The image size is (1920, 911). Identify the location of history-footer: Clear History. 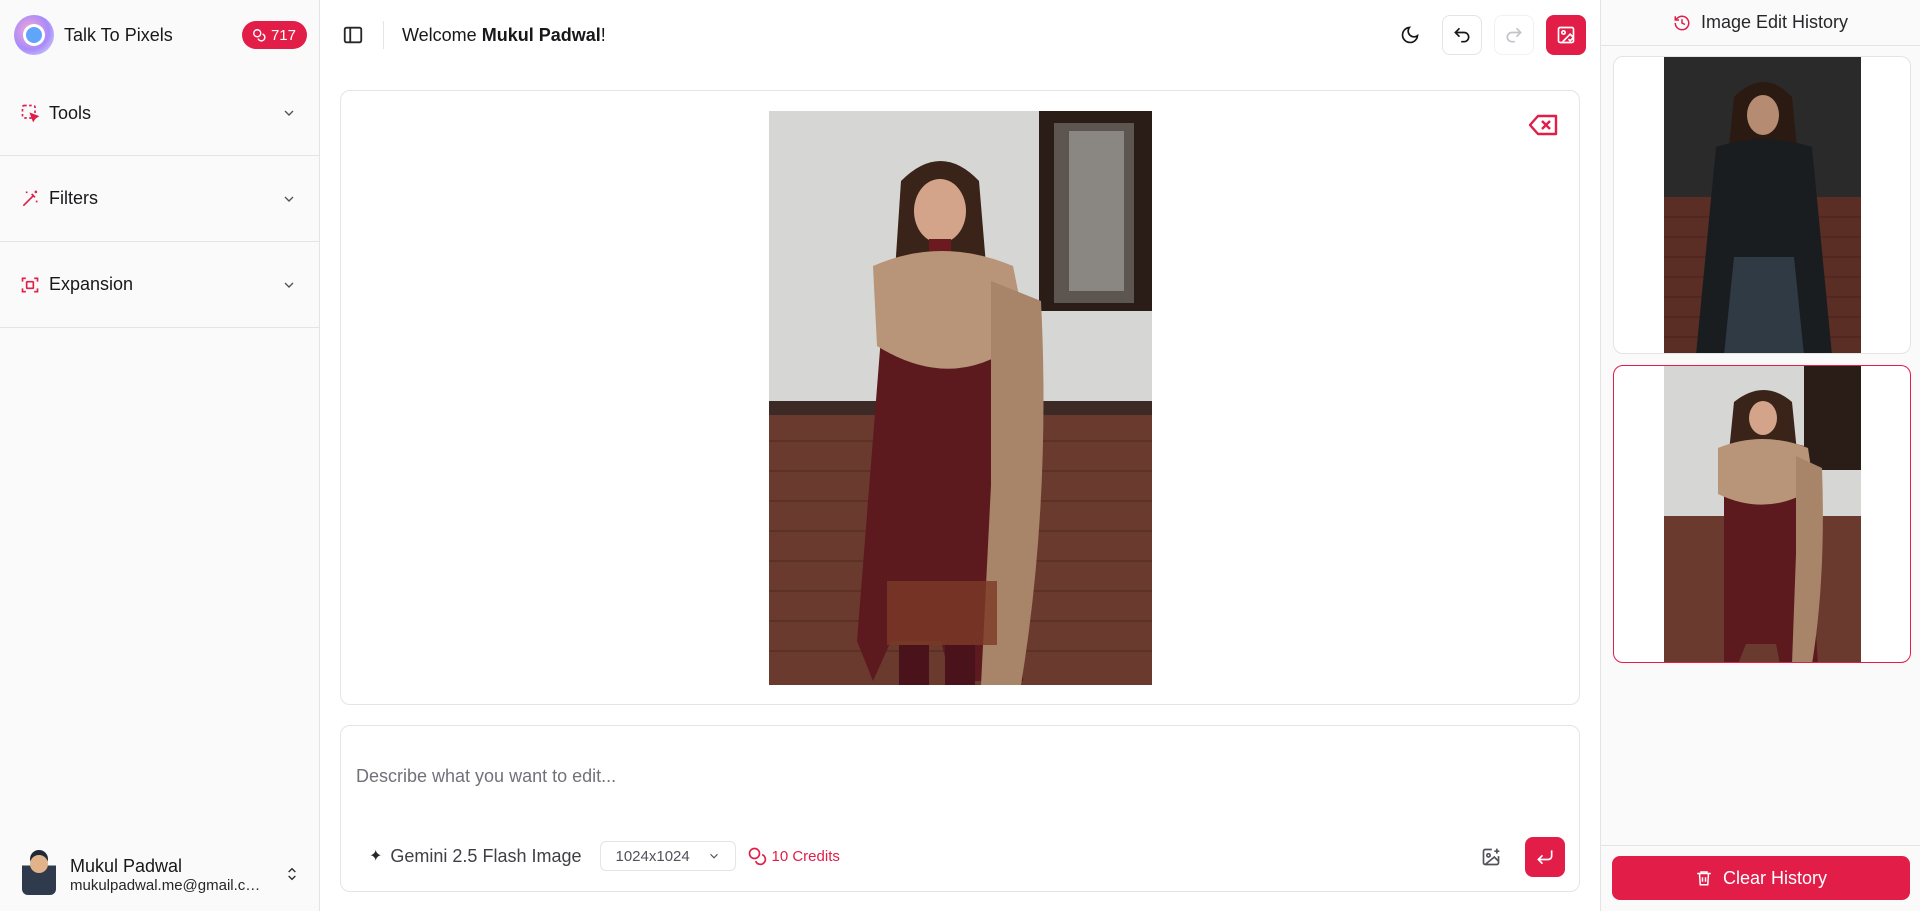
(1760, 878).